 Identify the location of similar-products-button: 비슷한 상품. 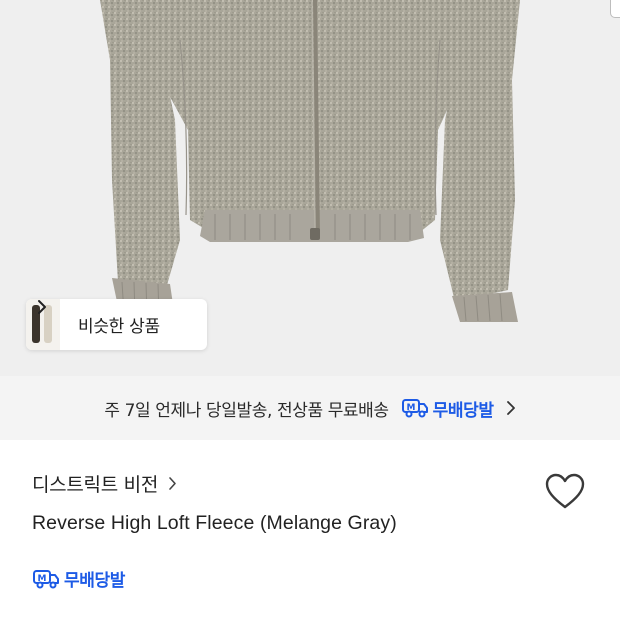
(116, 324).